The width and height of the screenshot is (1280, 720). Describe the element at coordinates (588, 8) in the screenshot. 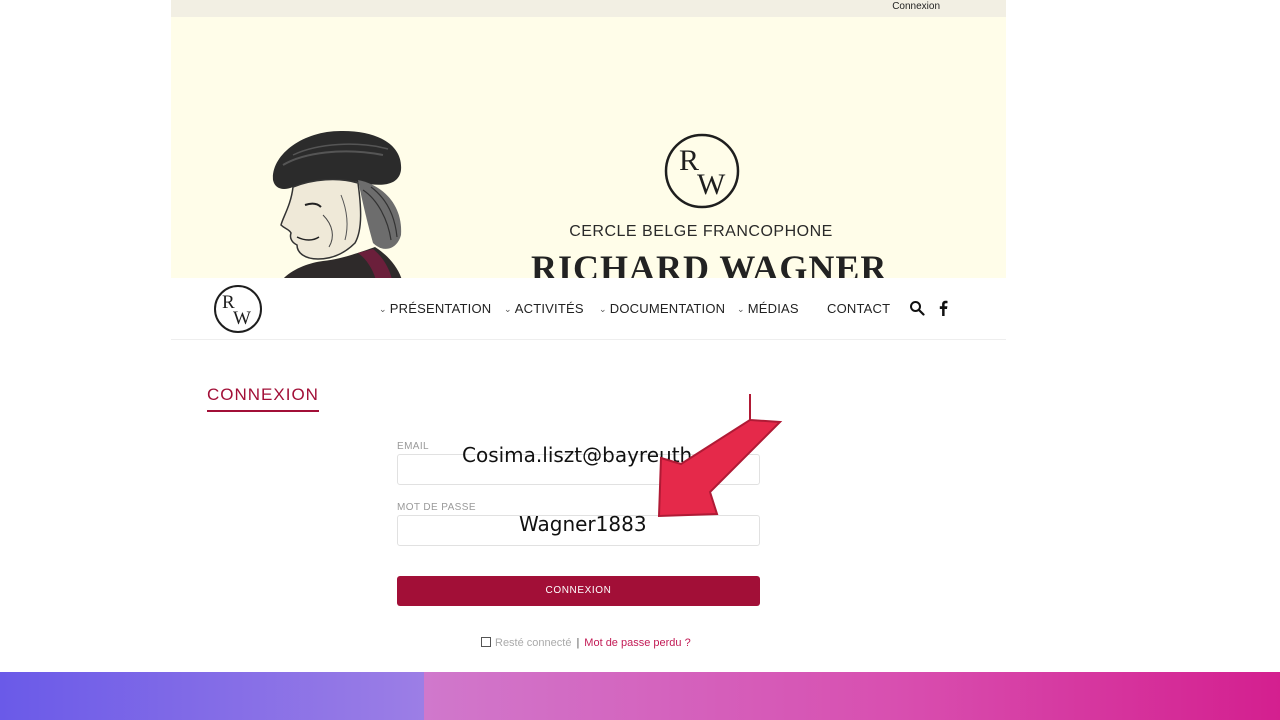

I see `top-bar: Connexion` at that location.